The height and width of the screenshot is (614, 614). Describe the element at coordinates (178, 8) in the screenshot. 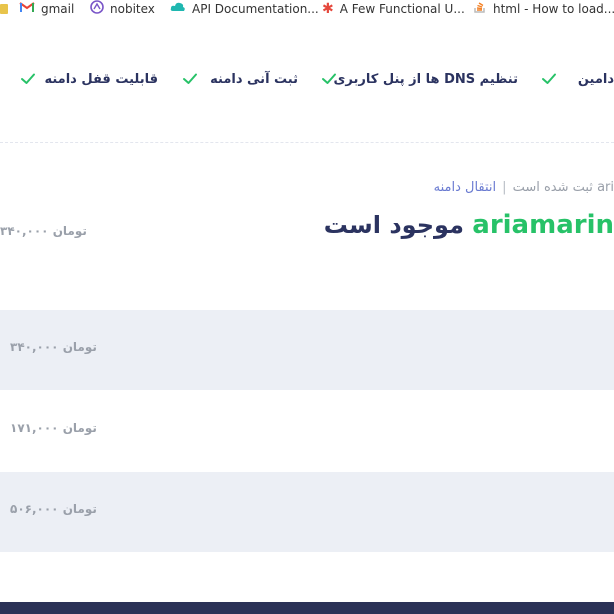

I see `cloud-icon` at that location.